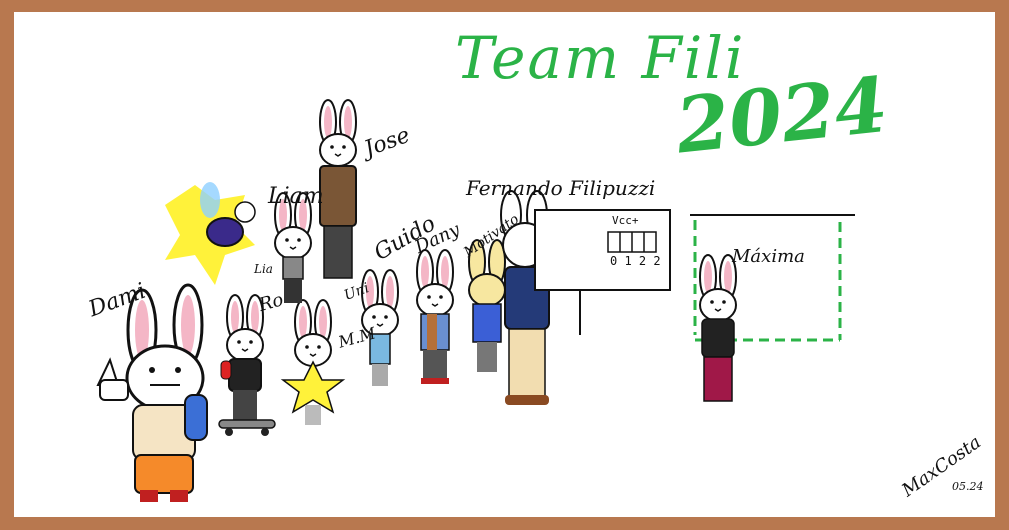 The width and height of the screenshot is (1009, 530). I want to click on bunny-motivato, so click(487, 305).